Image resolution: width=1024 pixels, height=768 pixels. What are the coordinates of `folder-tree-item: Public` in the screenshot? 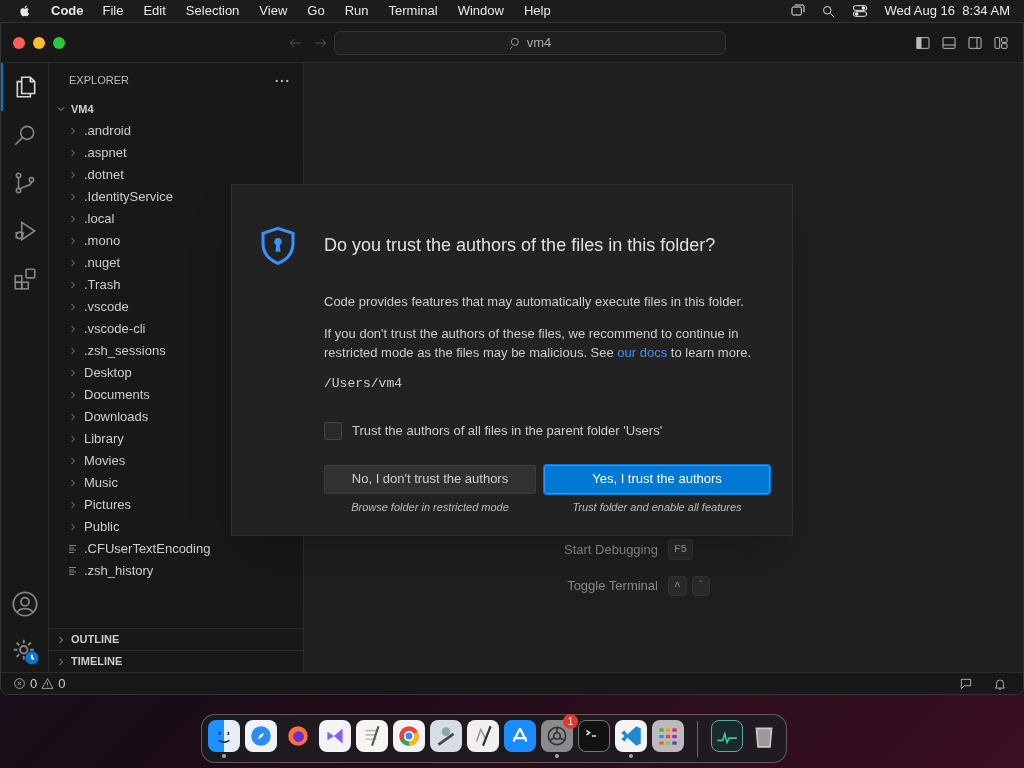 It's located at (176, 527).